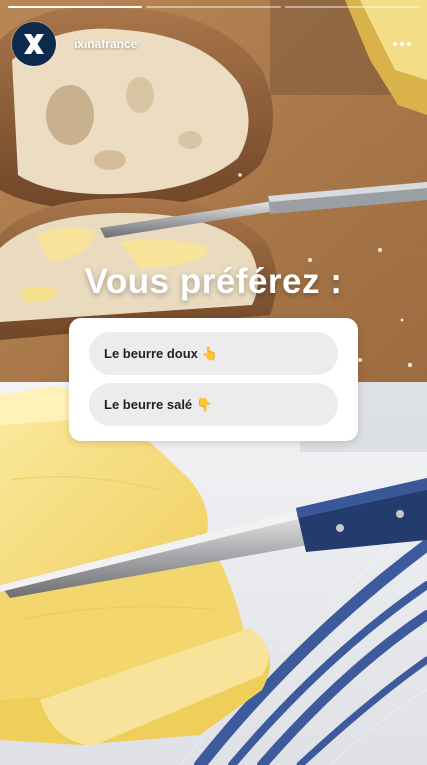  Describe the element at coordinates (213, 44) in the screenshot. I see `story-header: ixinafrance` at that location.